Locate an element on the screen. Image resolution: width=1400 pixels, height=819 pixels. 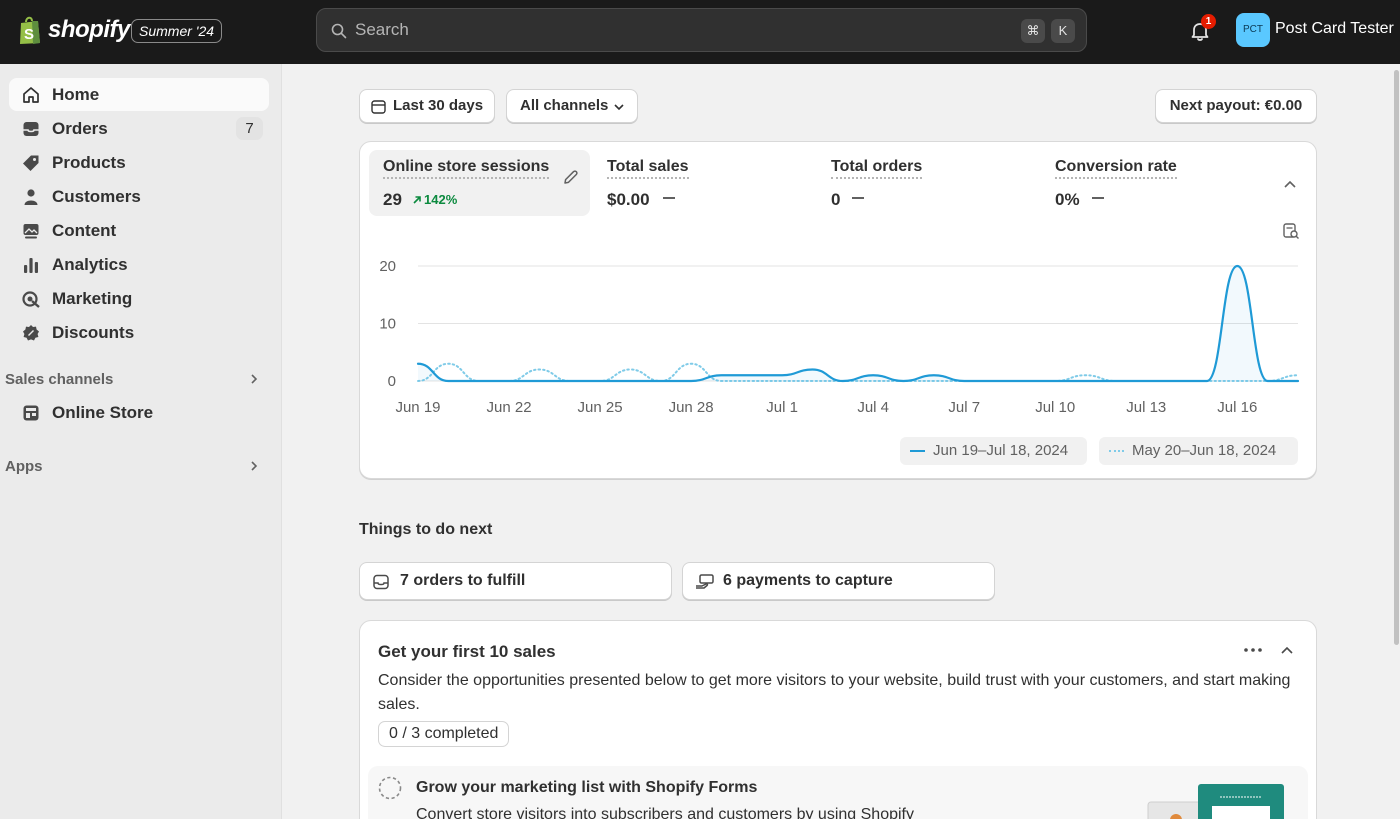
apps-heading: Apps is located at coordinates (24, 466).